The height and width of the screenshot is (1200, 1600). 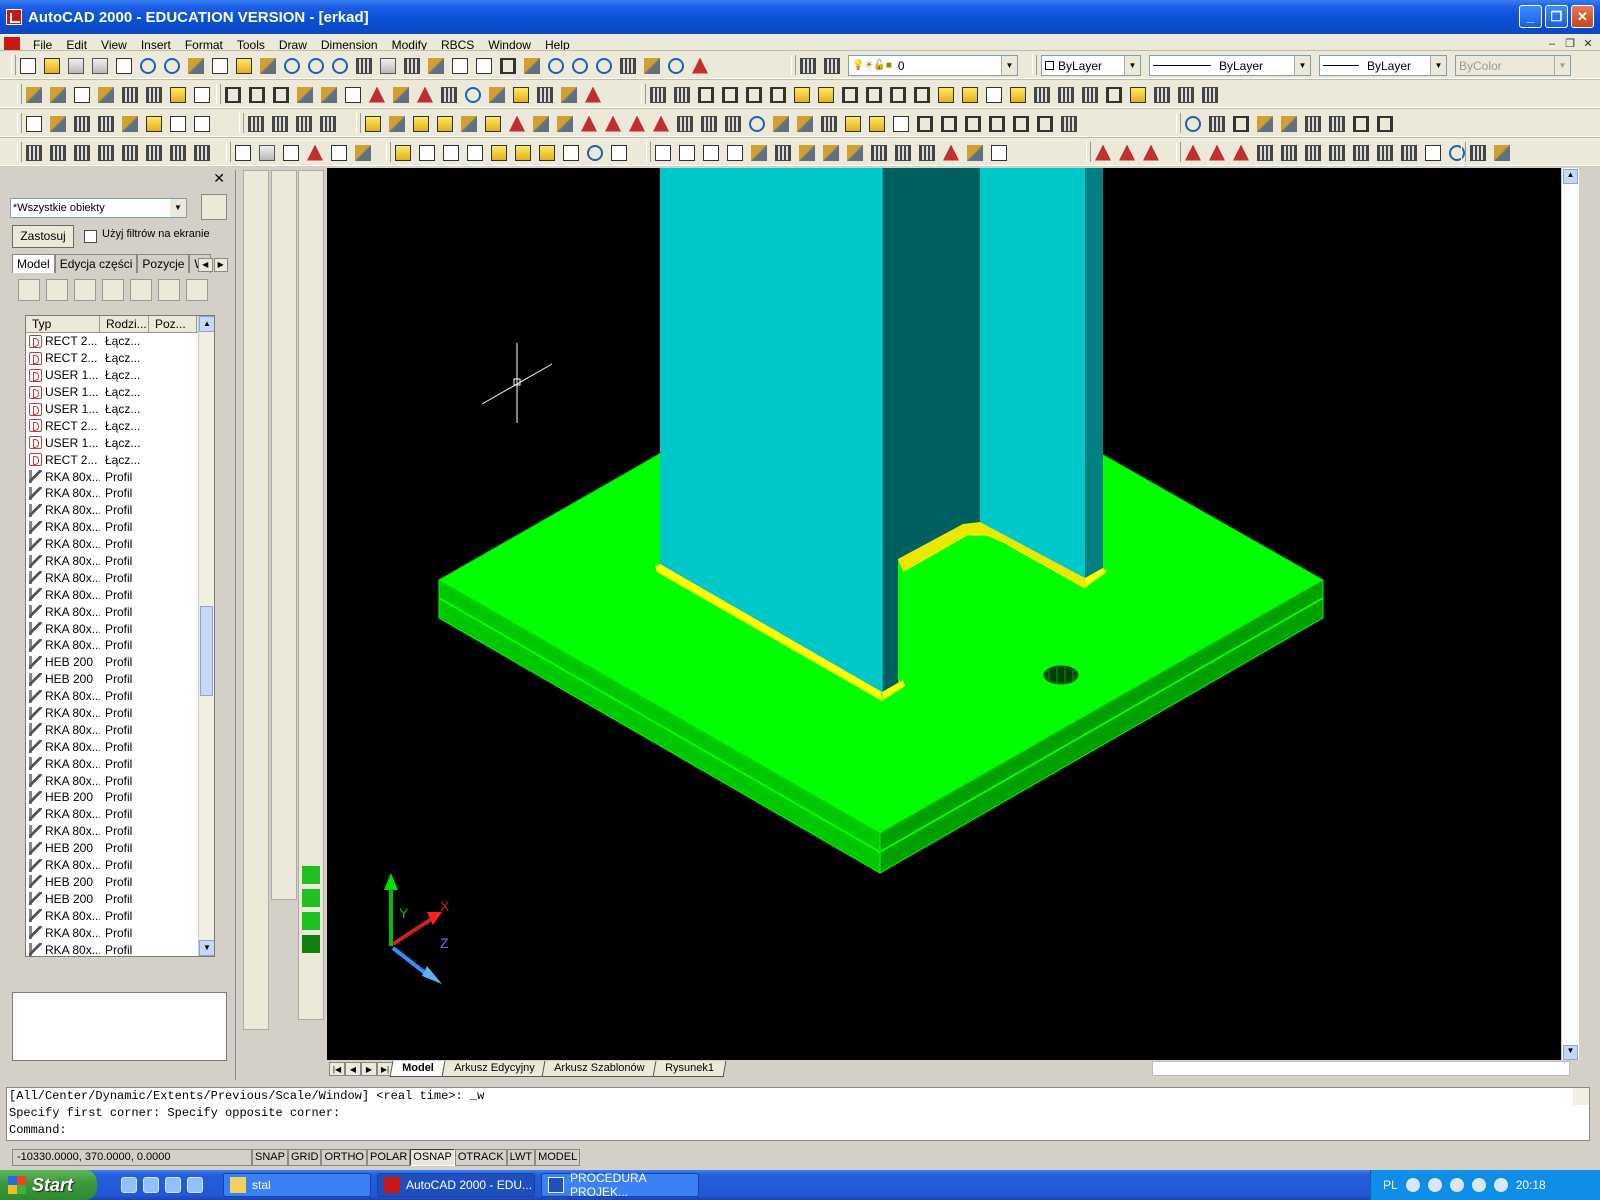 What do you see at coordinates (1556, 16) in the screenshot?
I see `restore-button: ❐` at bounding box center [1556, 16].